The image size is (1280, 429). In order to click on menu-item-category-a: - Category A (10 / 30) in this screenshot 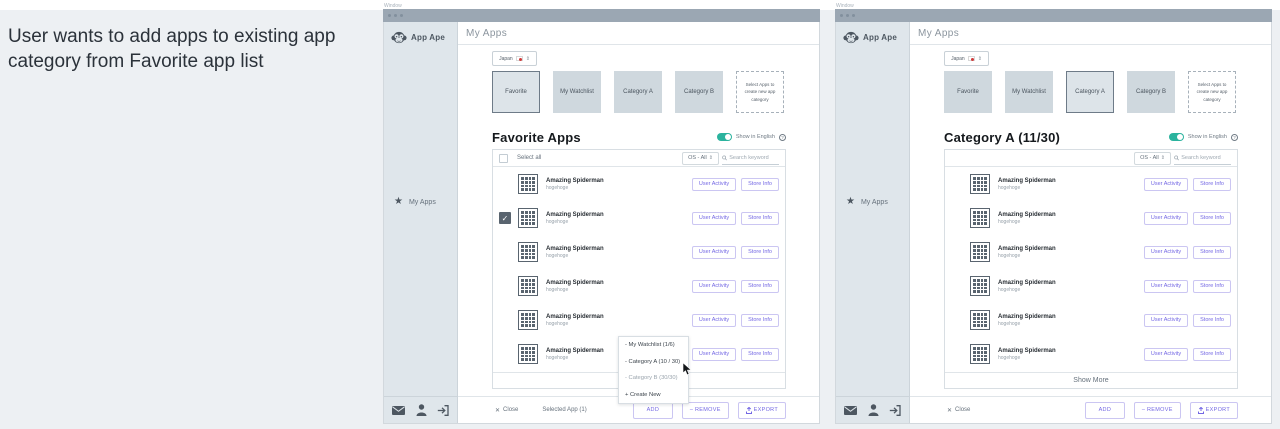, I will do `click(653, 362)`.